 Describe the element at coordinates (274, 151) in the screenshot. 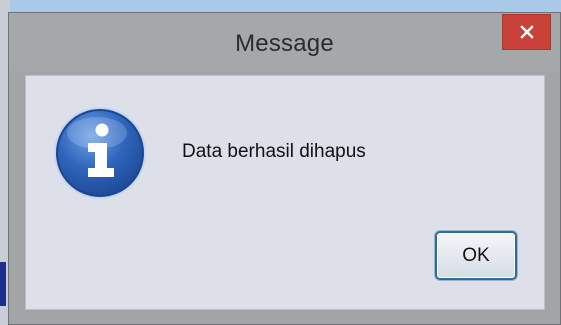

I see `message-text: Data berhasil dihapus` at that location.